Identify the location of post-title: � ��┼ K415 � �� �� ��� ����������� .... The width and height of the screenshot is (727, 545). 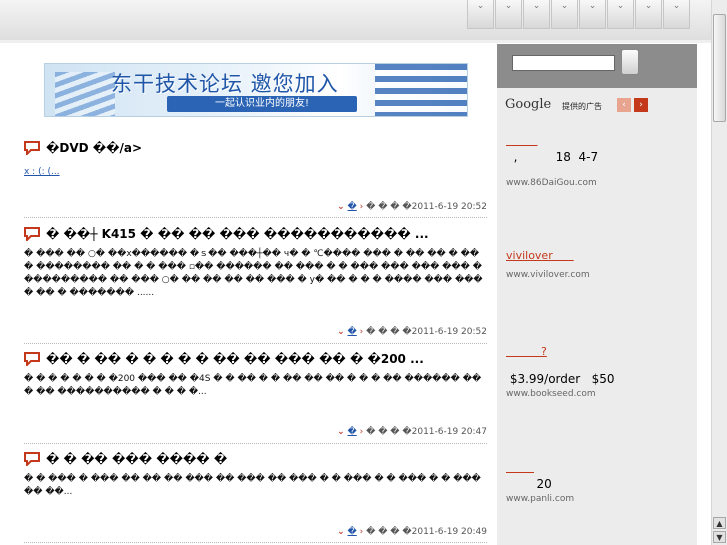
(237, 234).